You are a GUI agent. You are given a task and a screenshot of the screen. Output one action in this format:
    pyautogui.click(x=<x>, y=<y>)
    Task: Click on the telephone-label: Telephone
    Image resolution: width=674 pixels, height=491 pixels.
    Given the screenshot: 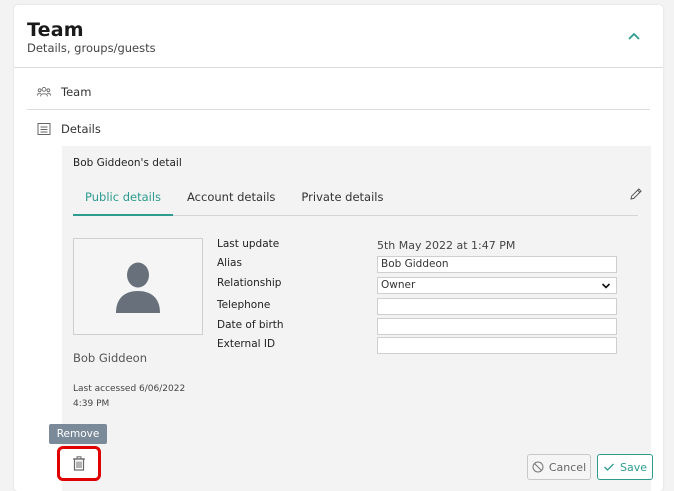 What is the action you would take?
    pyautogui.click(x=244, y=305)
    